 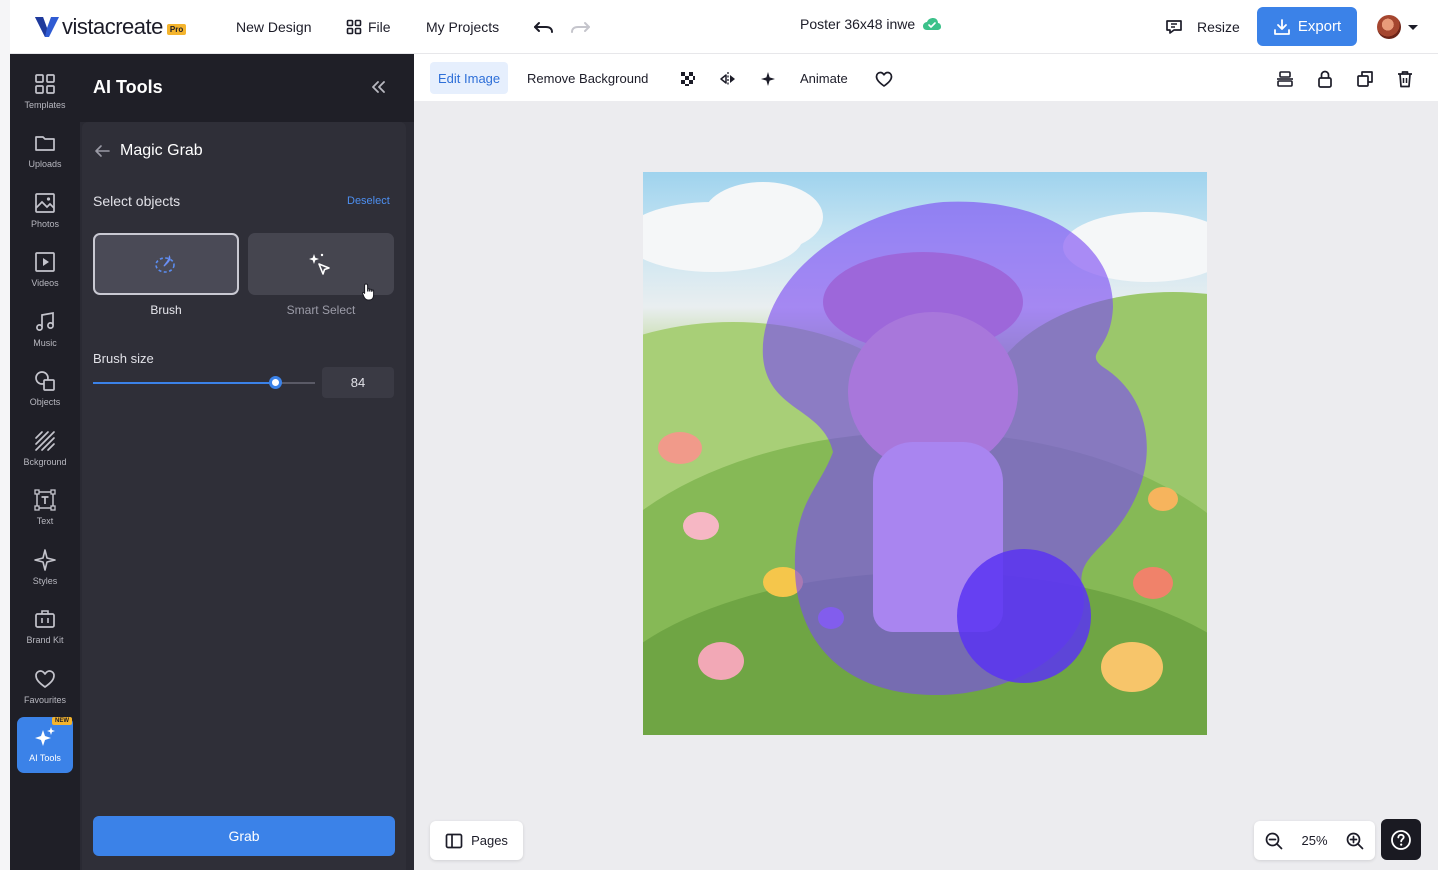 What do you see at coordinates (45, 631) in the screenshot?
I see `rail-item-brand-kit: Brand Kit` at bounding box center [45, 631].